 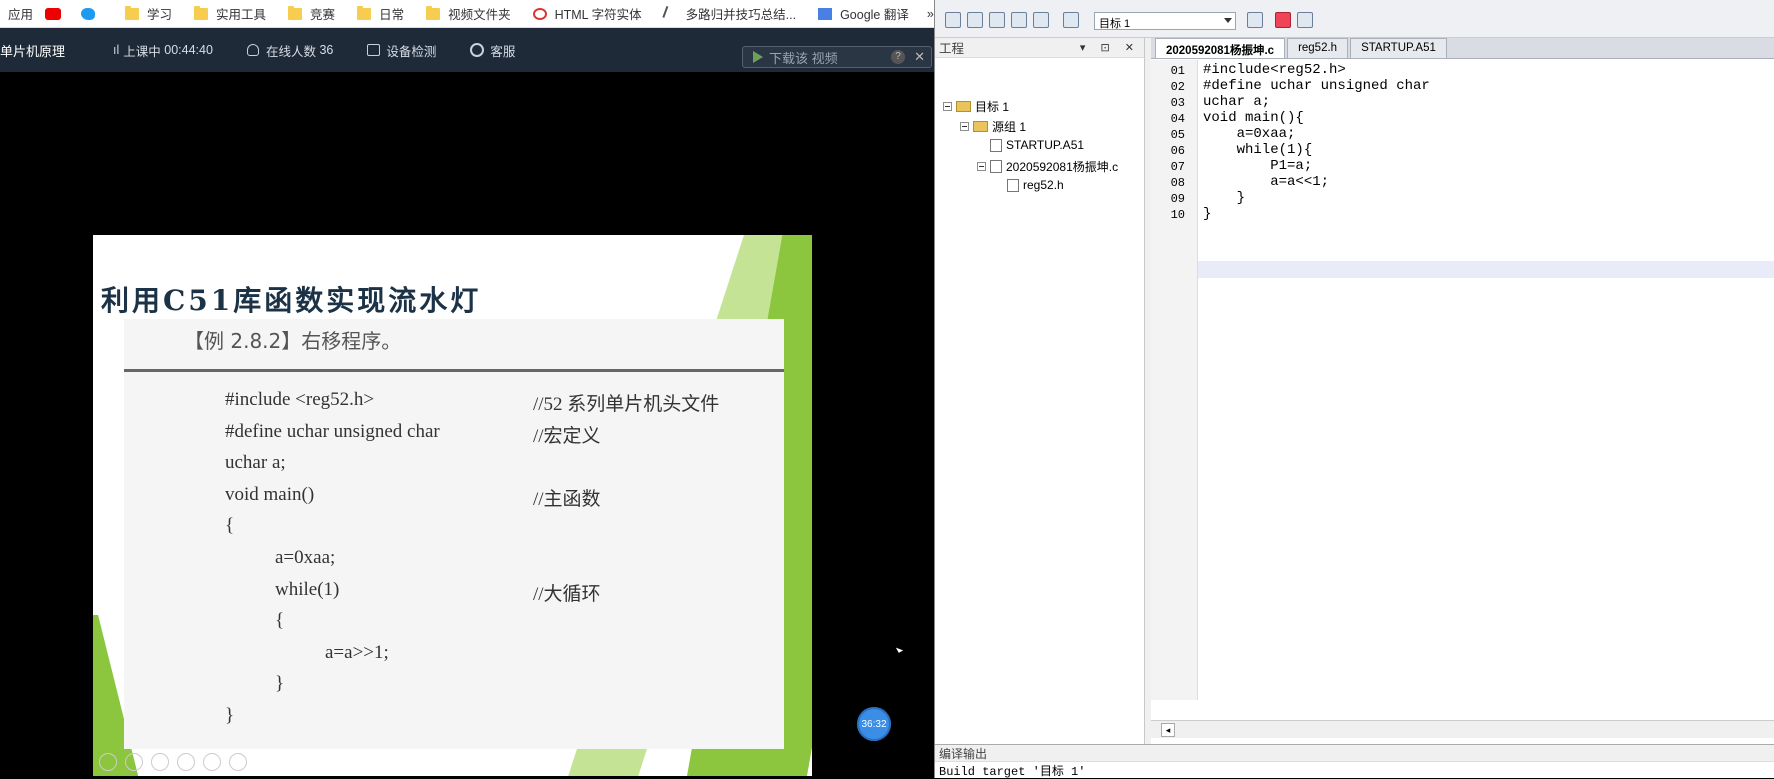 What do you see at coordinates (1165, 21) in the screenshot?
I see `target-select: 目标 1` at bounding box center [1165, 21].